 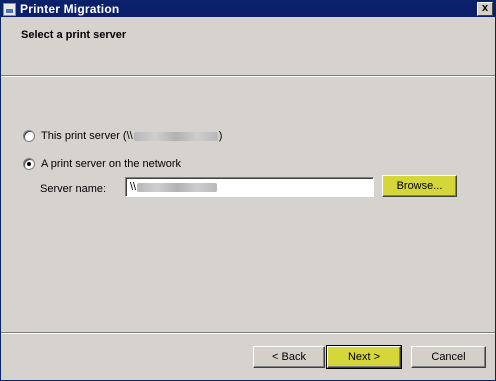 I want to click on redacted-server-value, so click(x=177, y=187).